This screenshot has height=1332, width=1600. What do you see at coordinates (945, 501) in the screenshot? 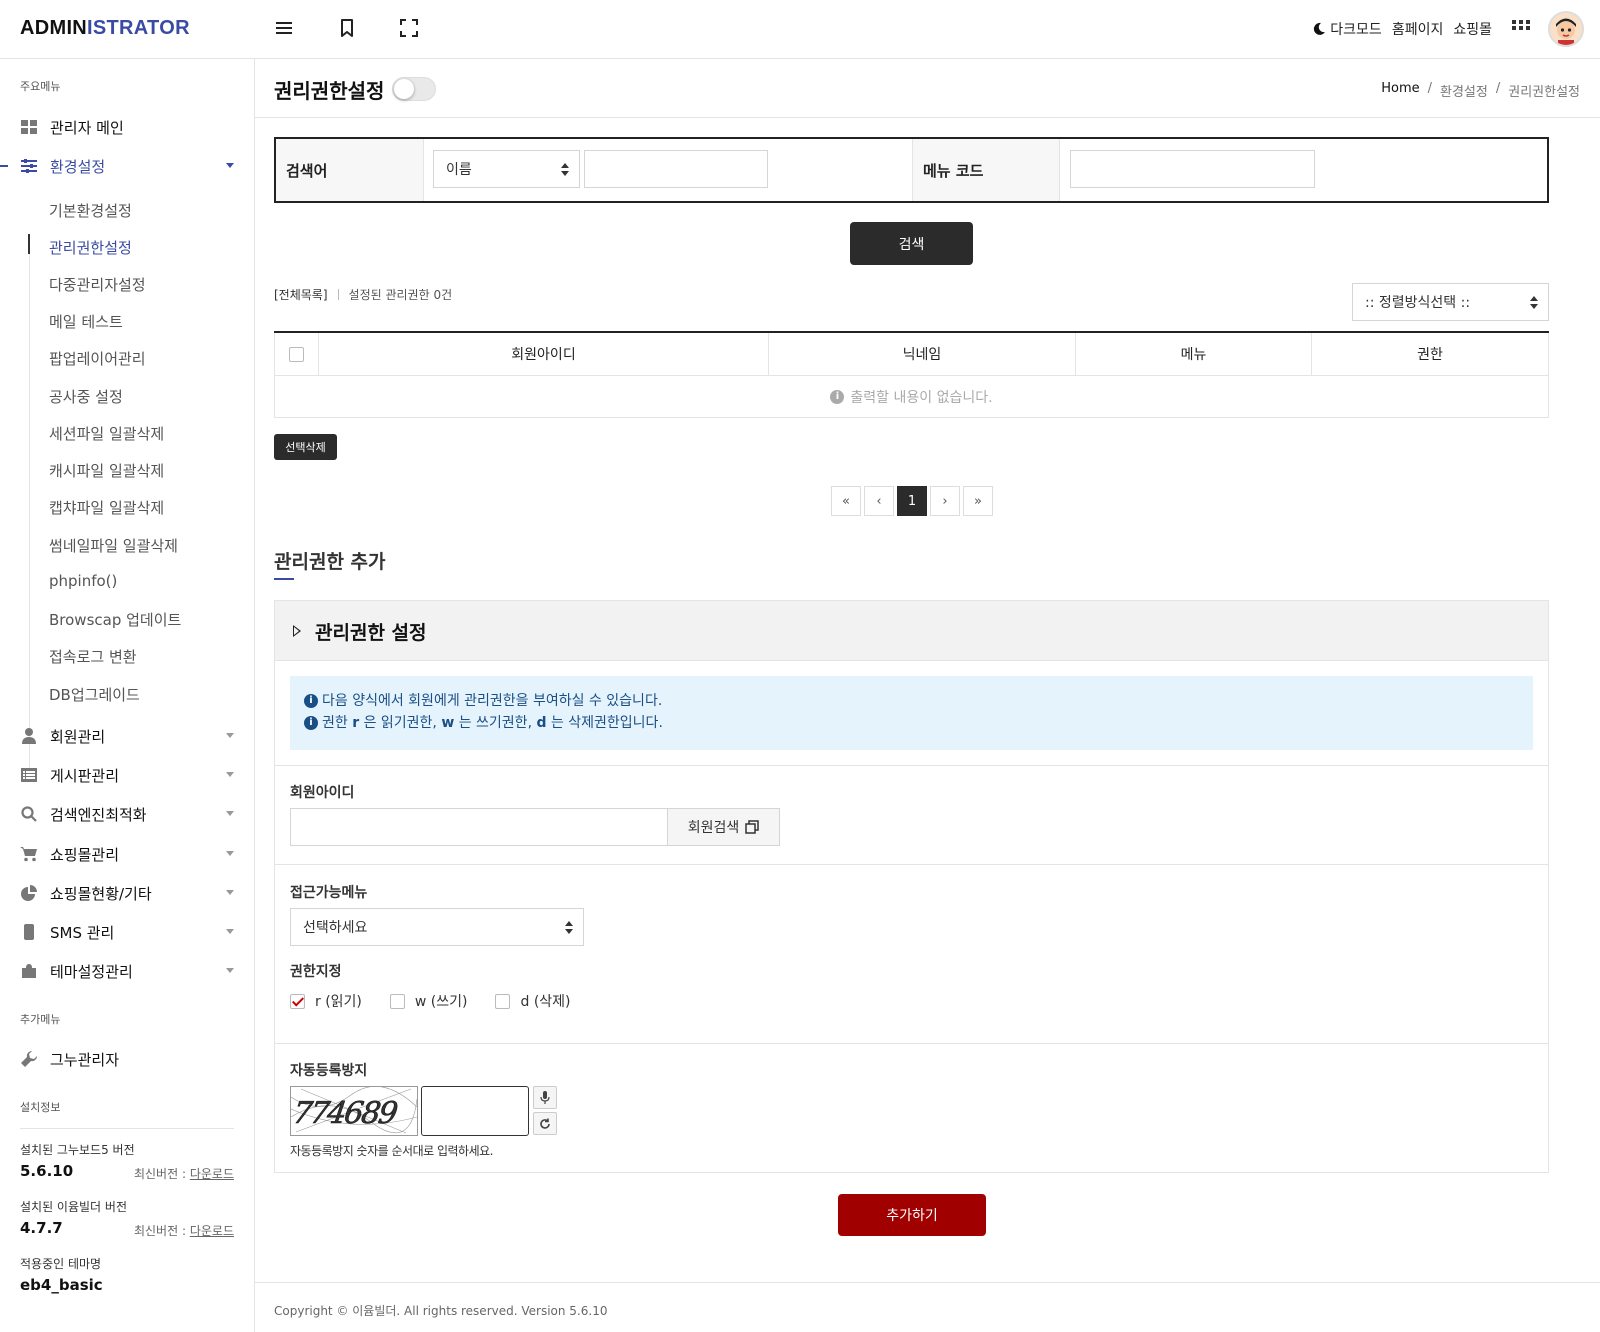
I see `next-page-button: ›` at bounding box center [945, 501].